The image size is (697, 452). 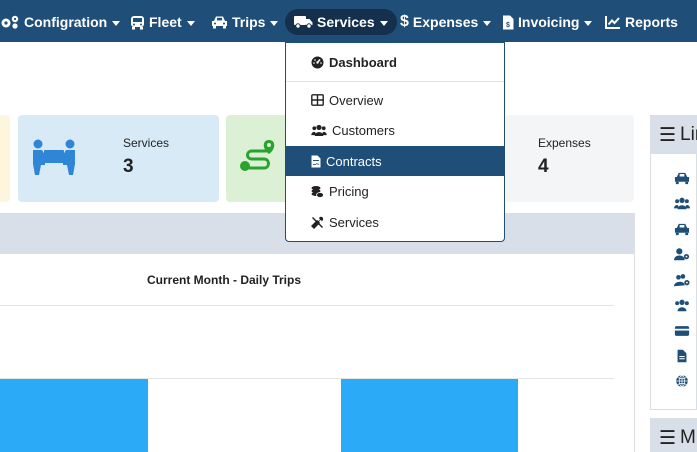 I want to click on nav-expenses: $ Expenses, so click(x=446, y=22).